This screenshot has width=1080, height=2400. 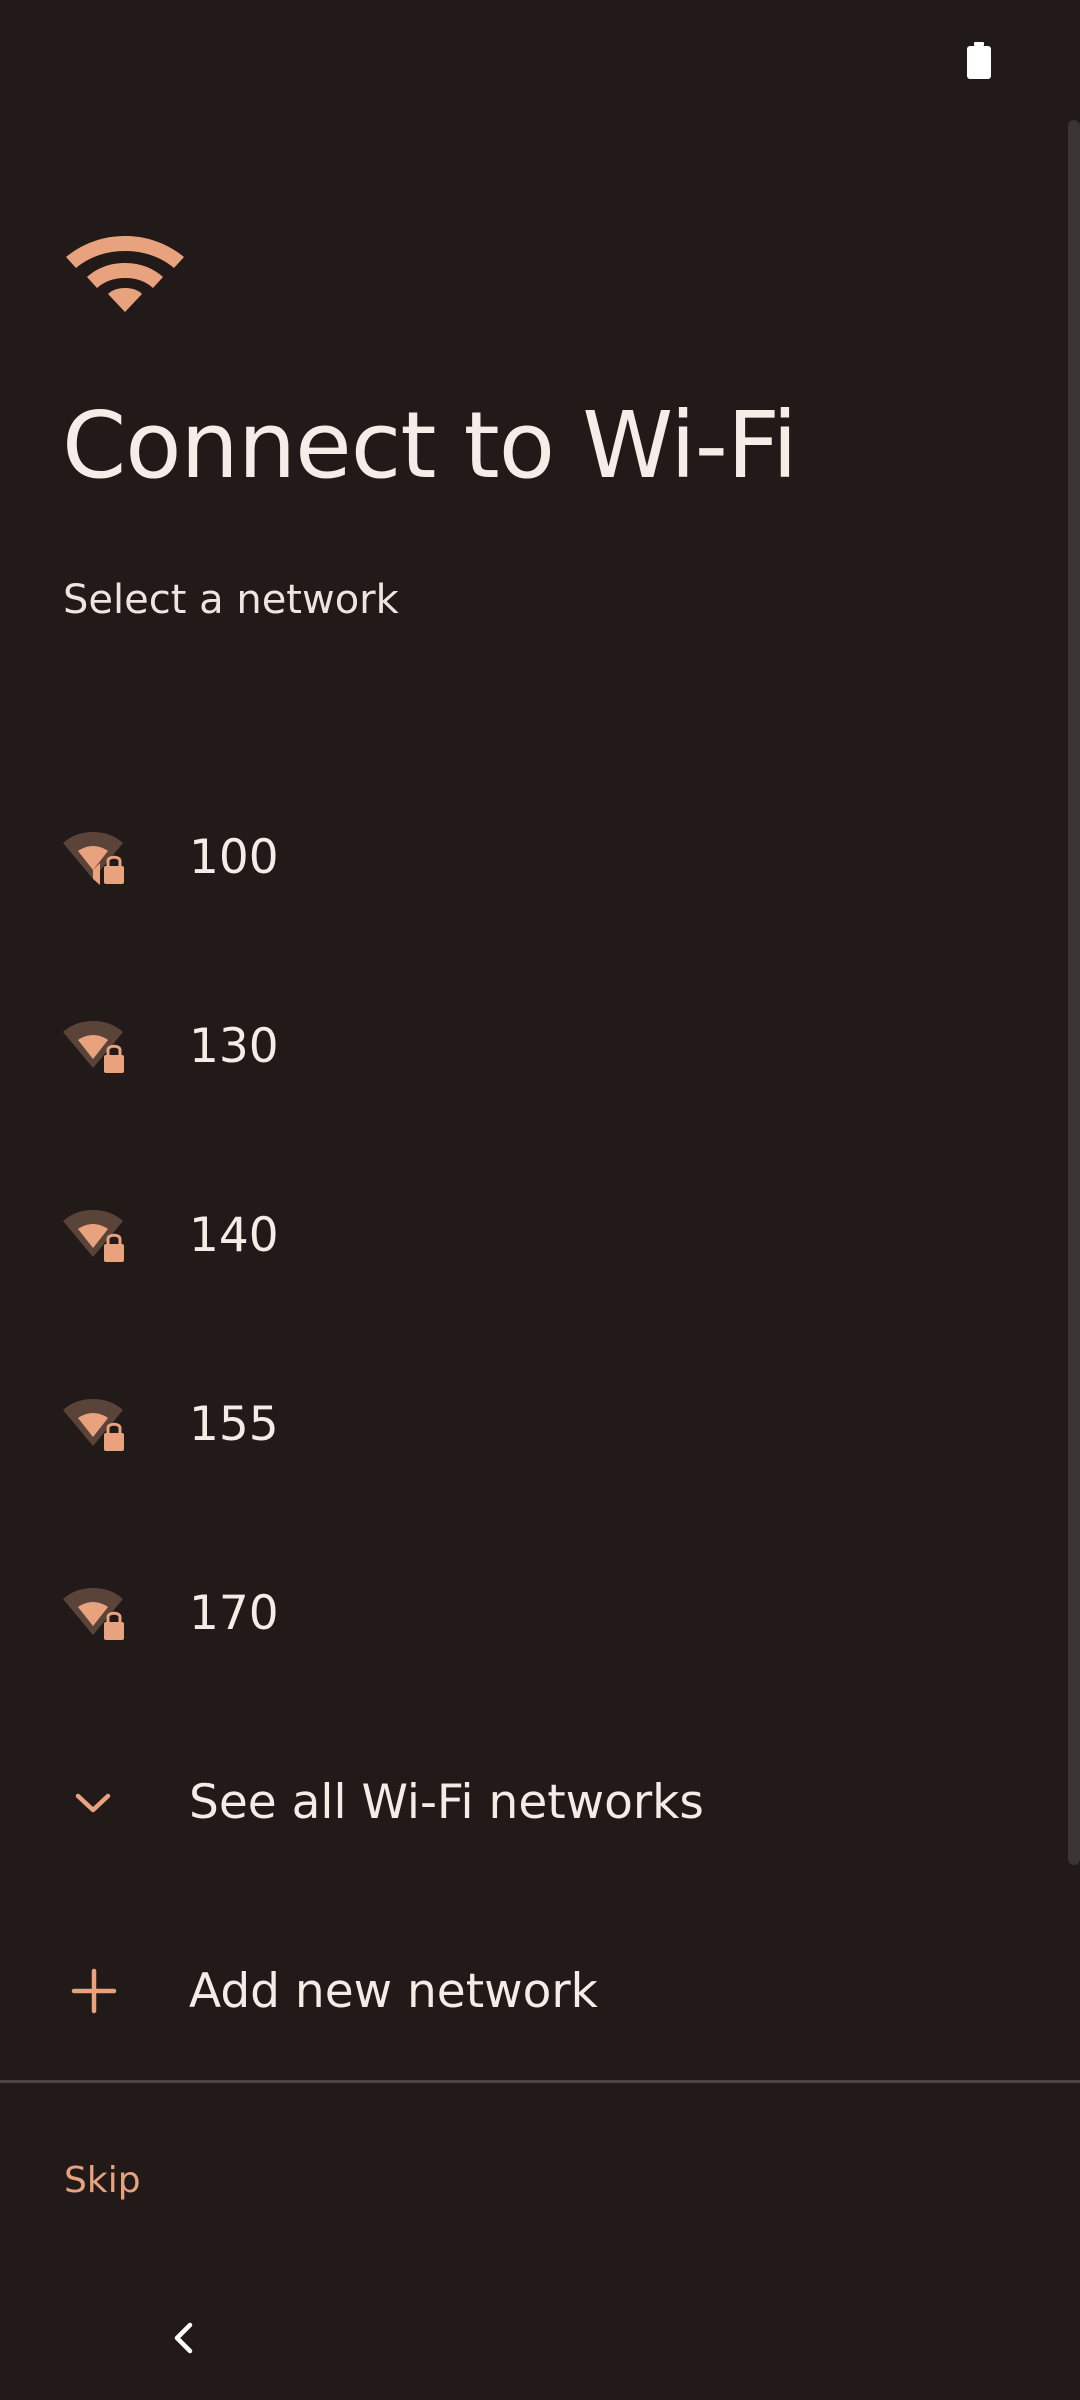 I want to click on see-all-networks-button: See all Wi-Fi networks, so click(x=530, y=1802).